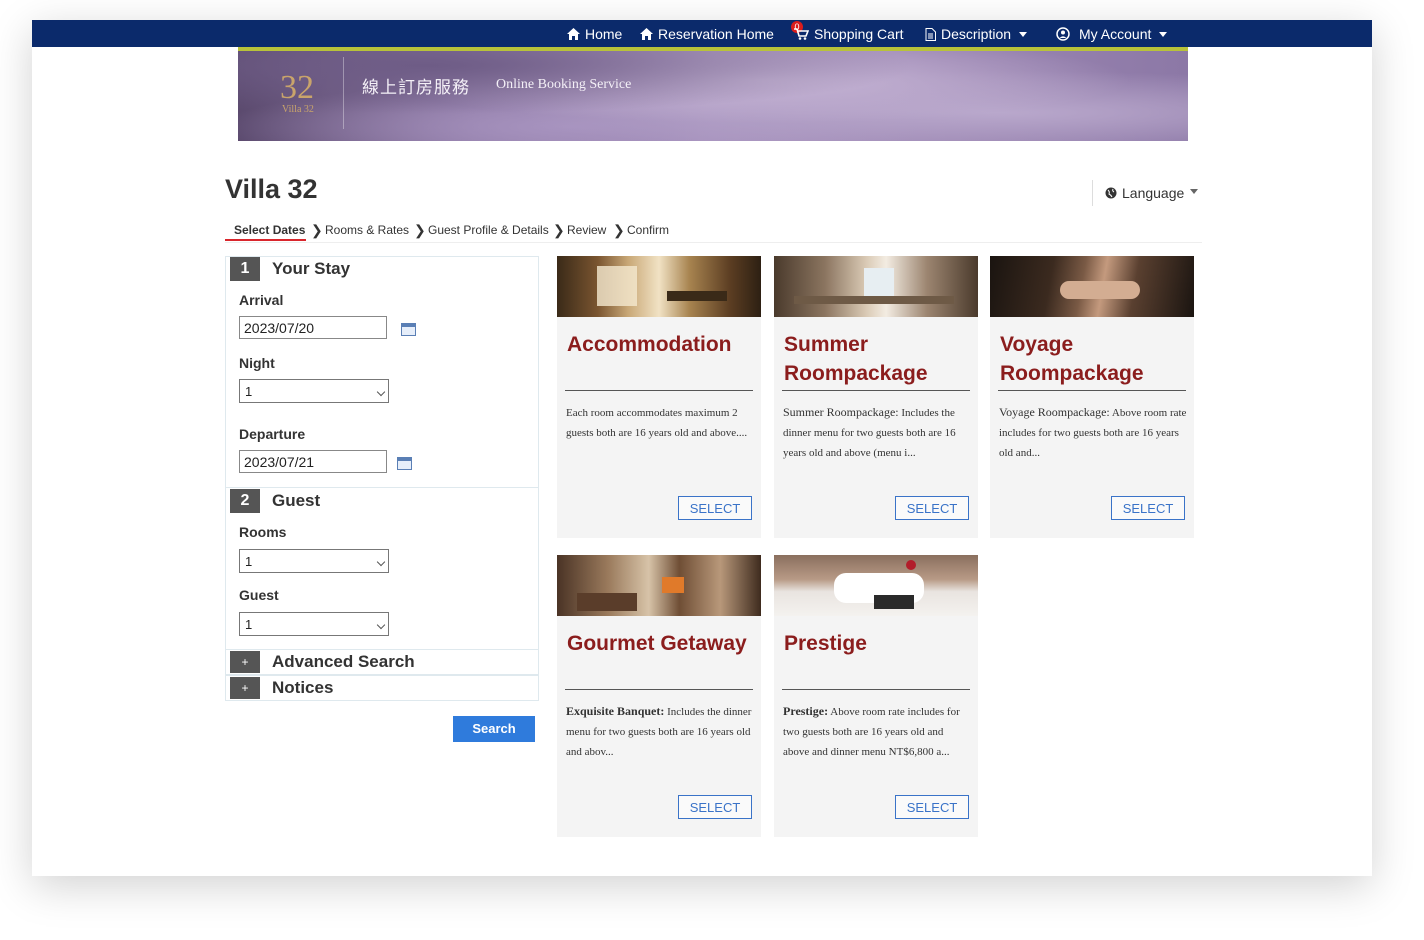 This screenshot has height=940, width=1424. I want to click on card-description-lead: Voyage Roompackage:, so click(1054, 412).